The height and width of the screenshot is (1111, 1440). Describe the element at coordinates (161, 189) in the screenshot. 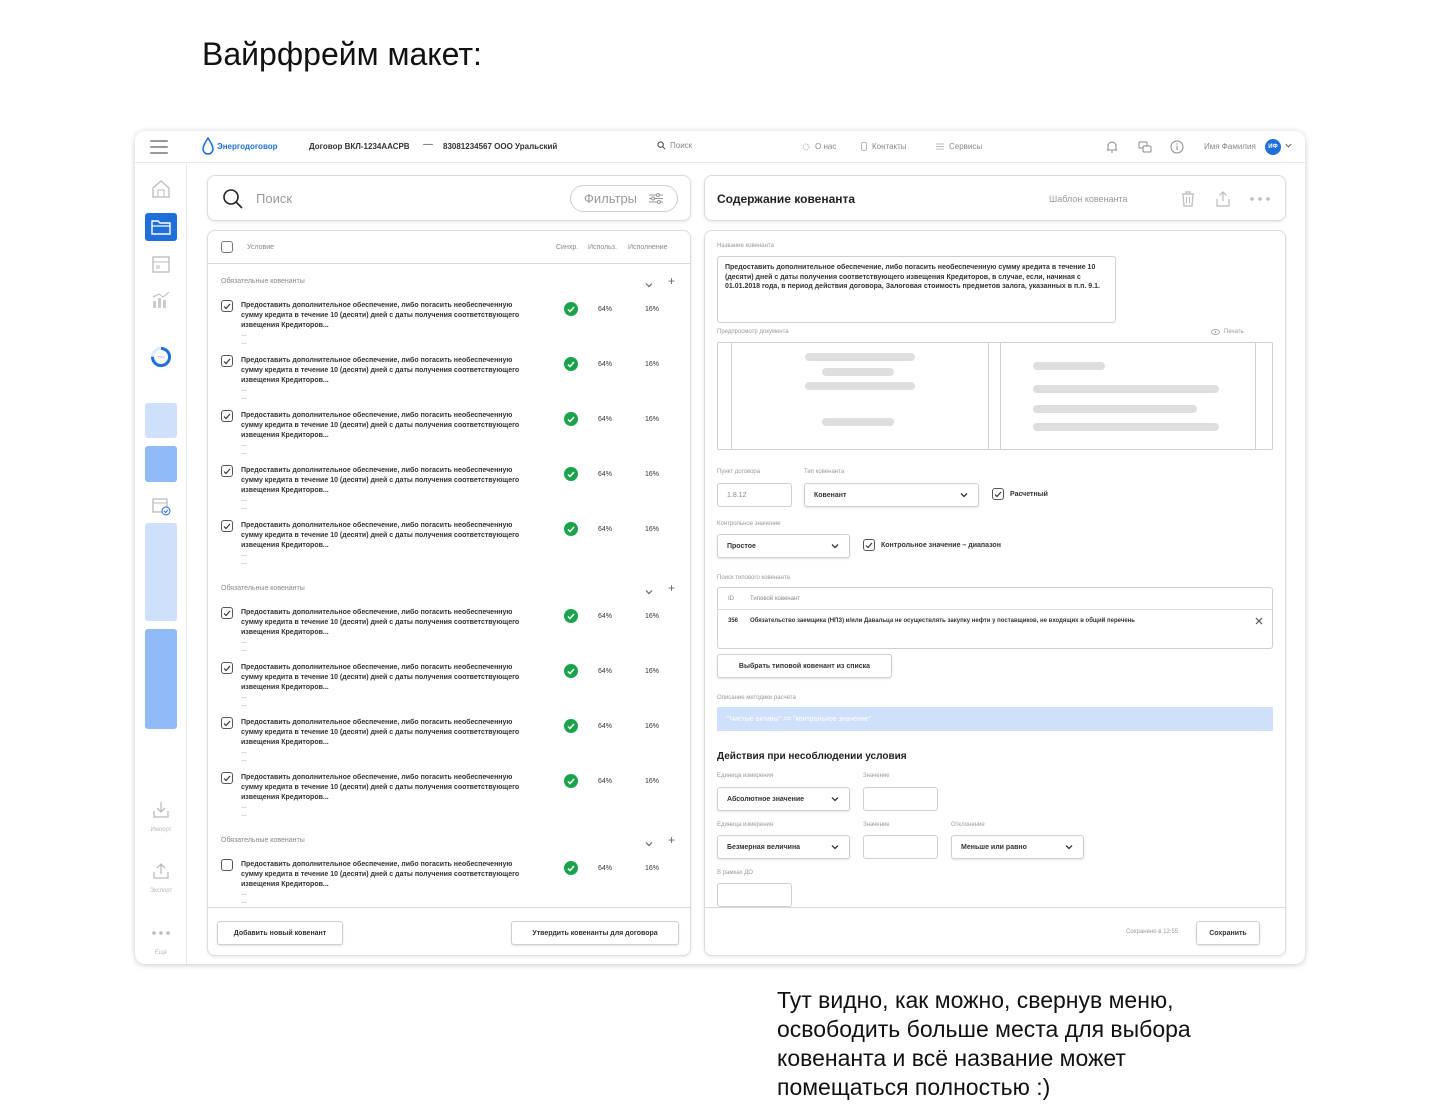

I see `home-icon` at that location.